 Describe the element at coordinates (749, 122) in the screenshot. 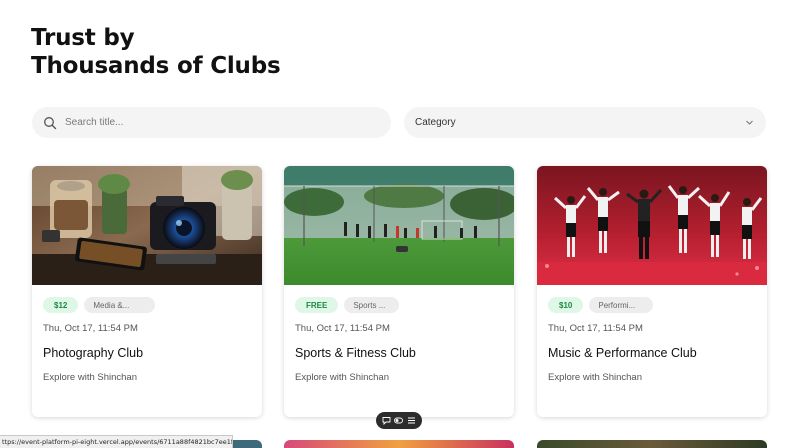

I see `chevron-down-icon` at that location.